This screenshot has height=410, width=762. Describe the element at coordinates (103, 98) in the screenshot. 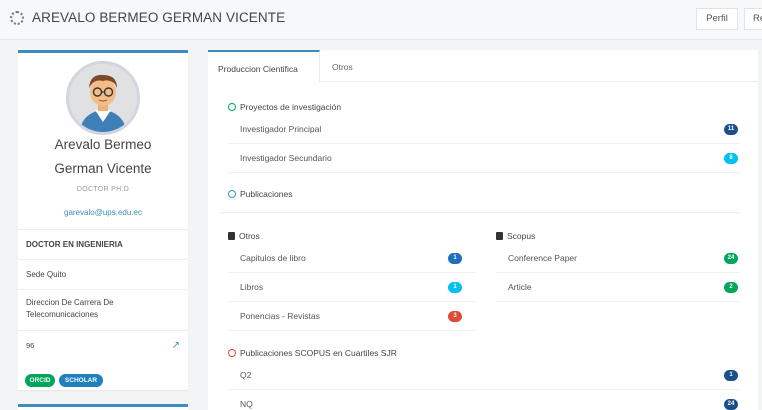

I see `avatar` at that location.